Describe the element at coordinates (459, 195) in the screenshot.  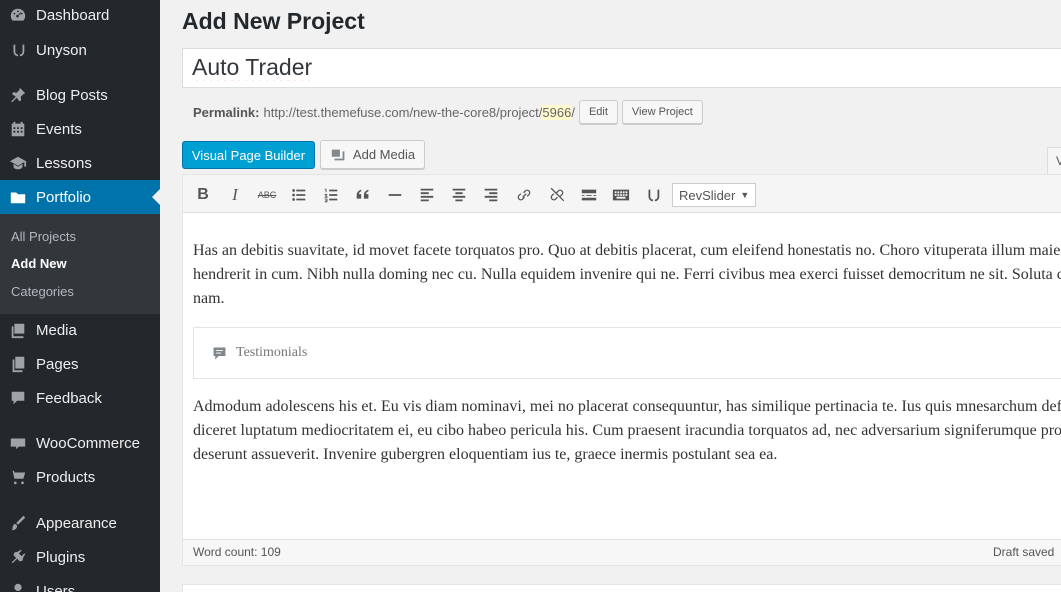
I see `align-center-icon` at that location.